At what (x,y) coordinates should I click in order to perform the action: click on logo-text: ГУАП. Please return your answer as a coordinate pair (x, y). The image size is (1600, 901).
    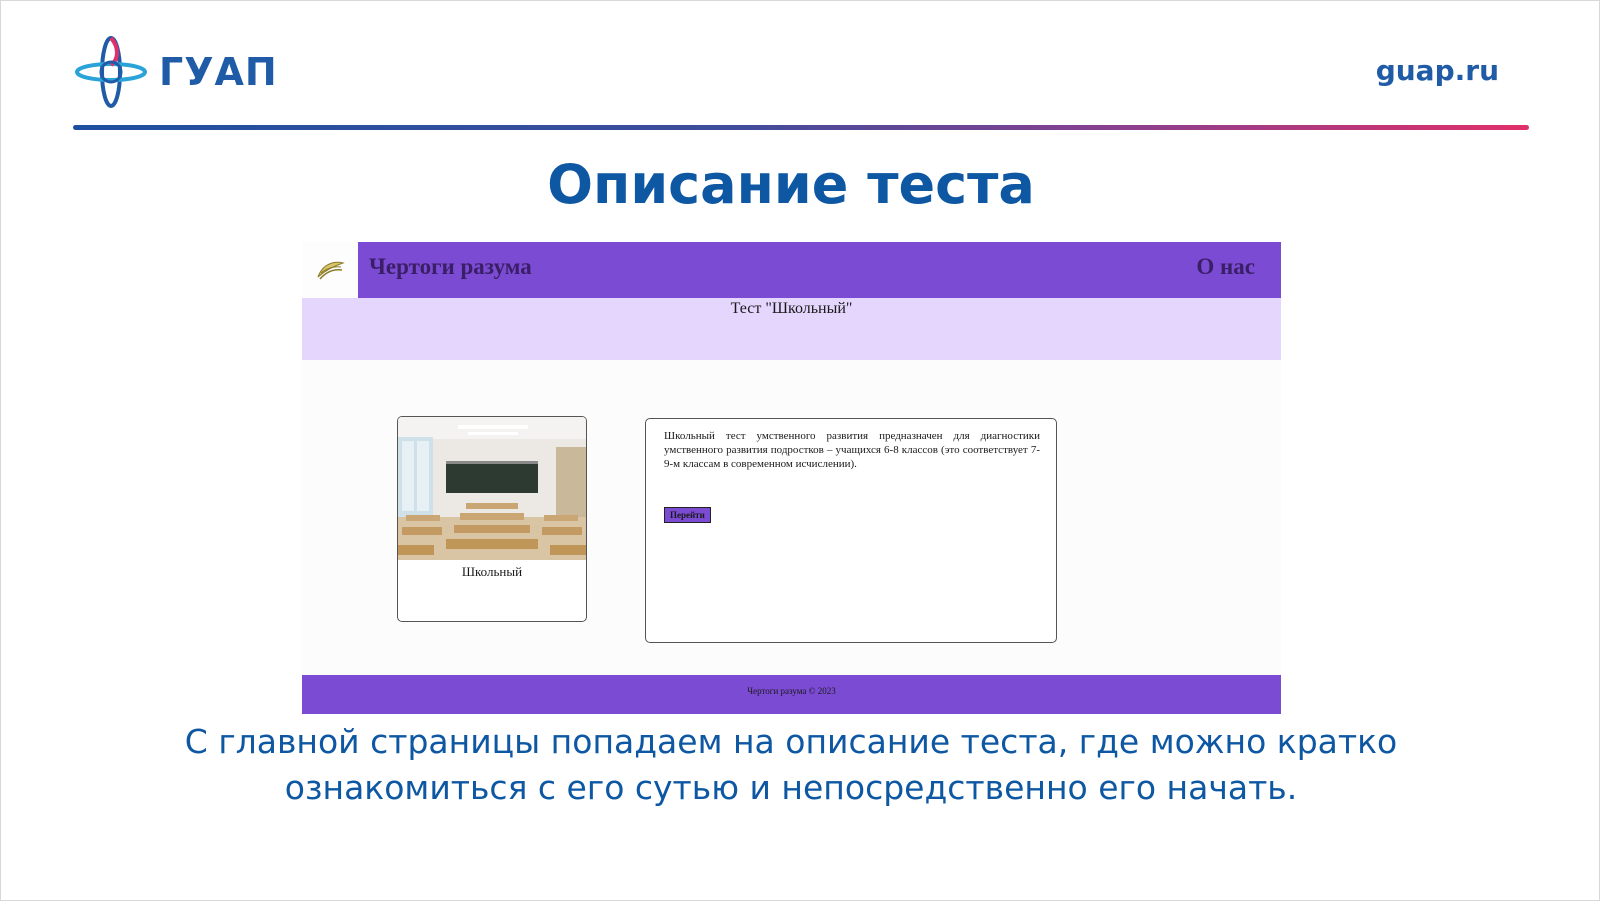
    Looking at the image, I should click on (218, 72).